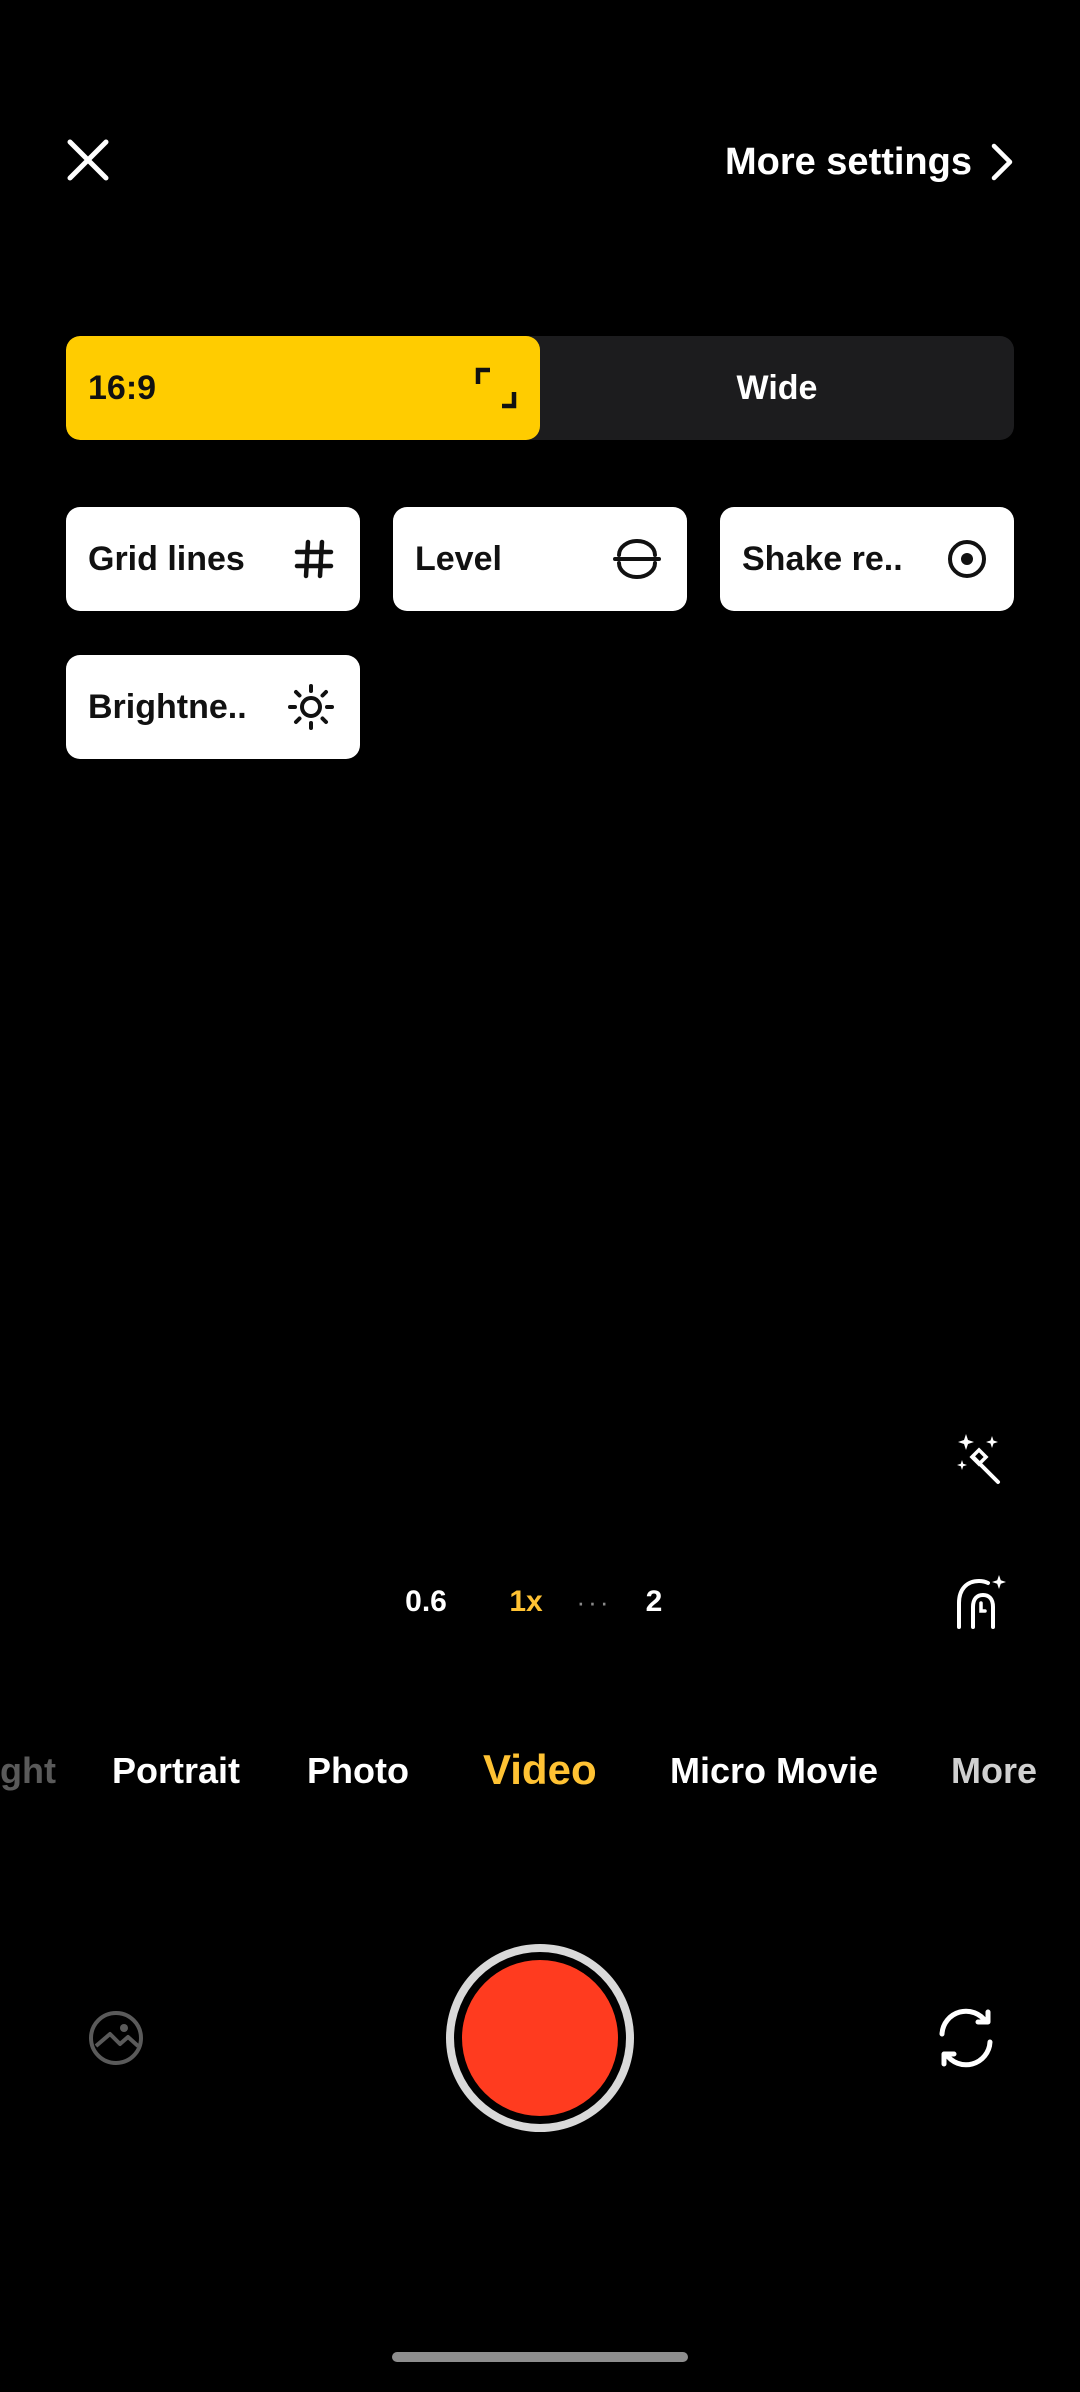  What do you see at coordinates (122, 387) in the screenshot?
I see `aspect-option-label: 16:9` at bounding box center [122, 387].